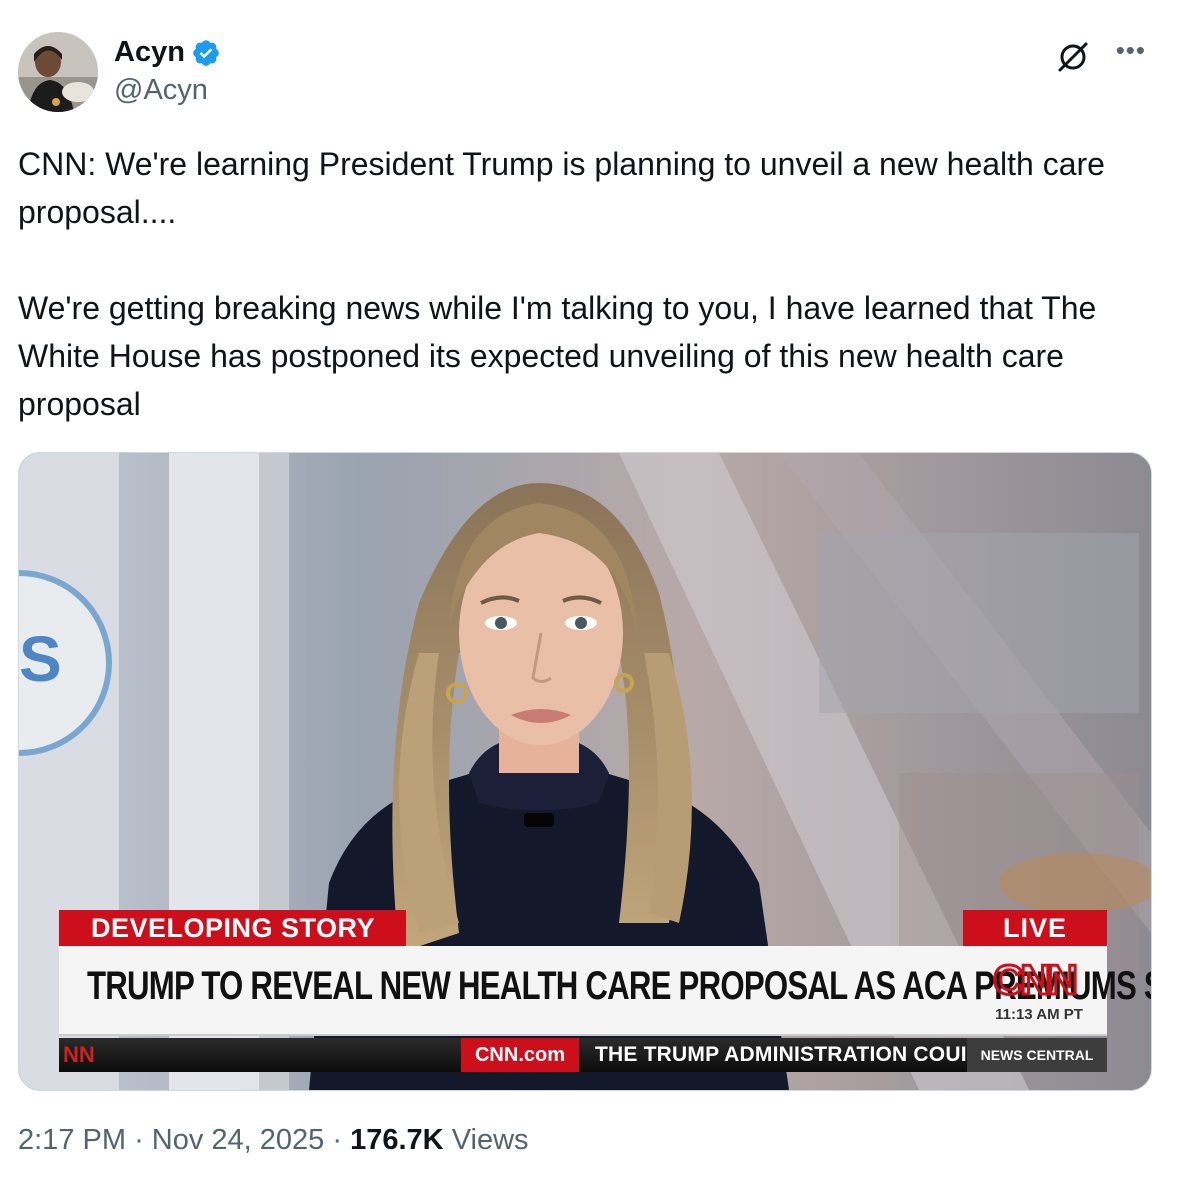 This screenshot has height=1198, width=1180. I want to click on network-label: NEWS CENTRAL, so click(1037, 1055).